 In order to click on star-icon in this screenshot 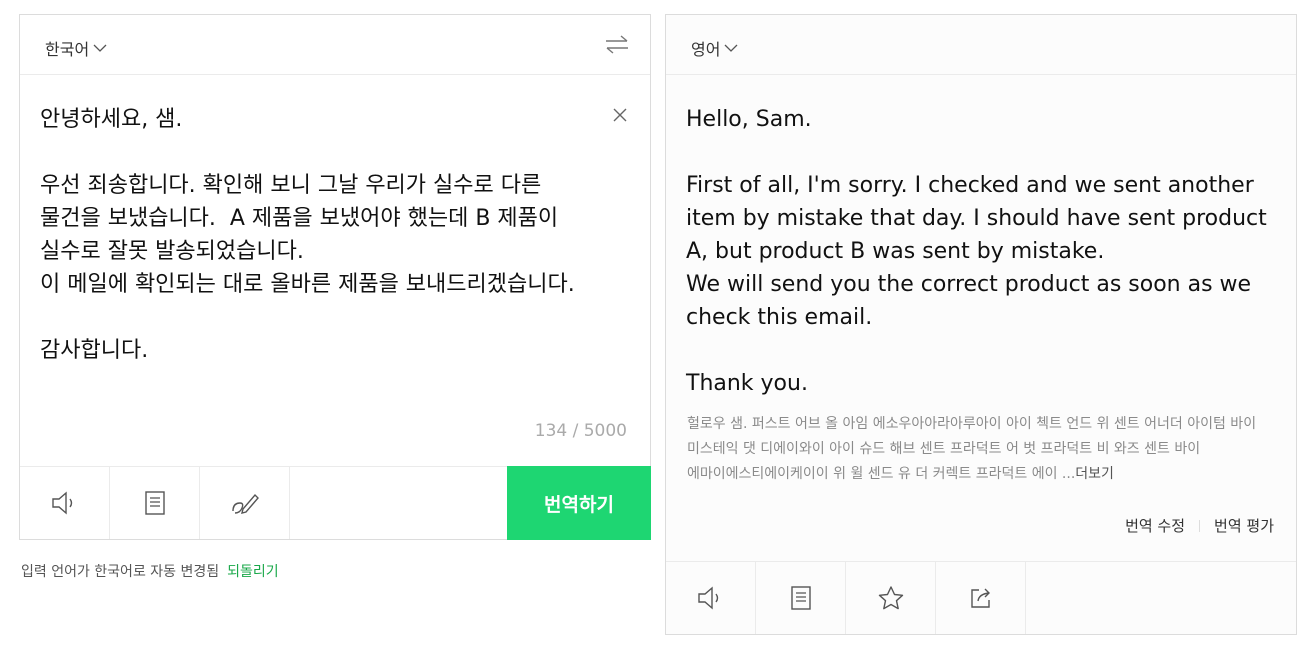, I will do `click(890, 598)`.